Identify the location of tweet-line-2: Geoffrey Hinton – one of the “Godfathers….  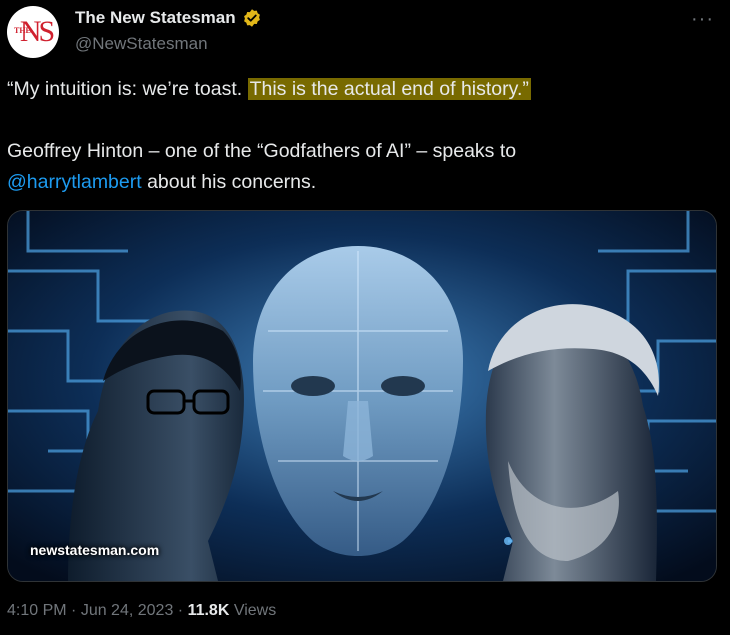
(262, 151).